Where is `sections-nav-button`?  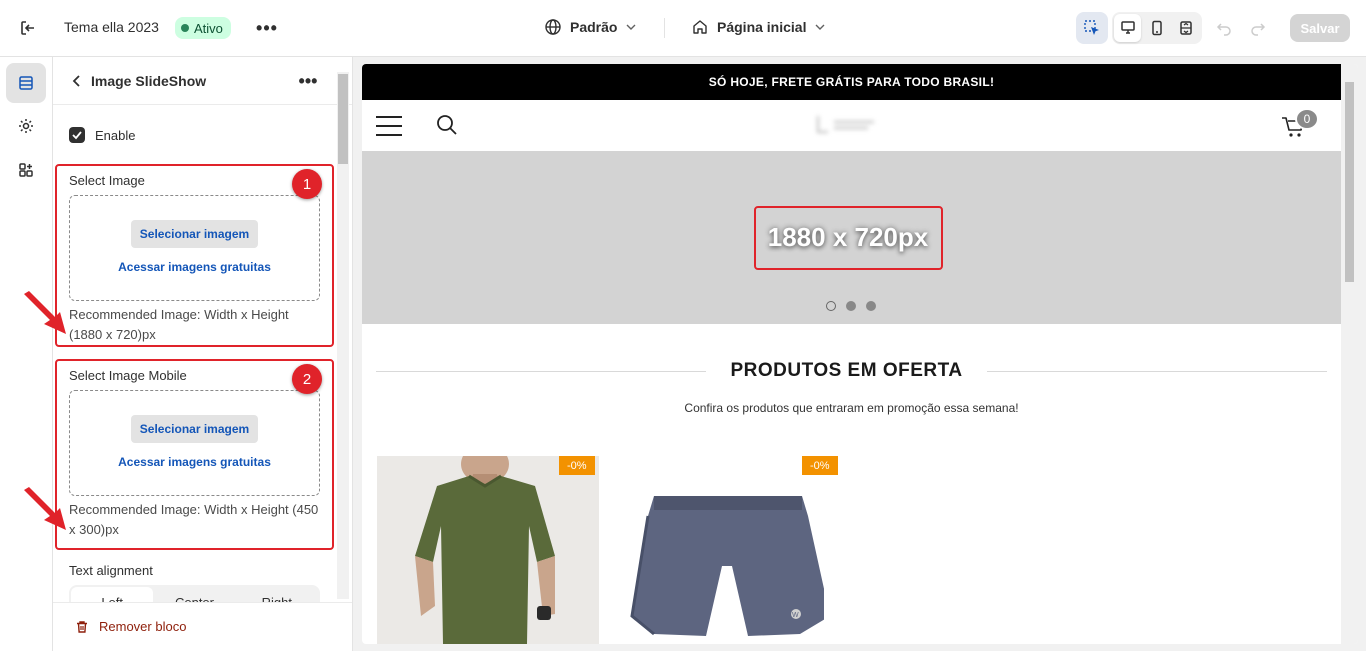
sections-nav-button is located at coordinates (26, 83).